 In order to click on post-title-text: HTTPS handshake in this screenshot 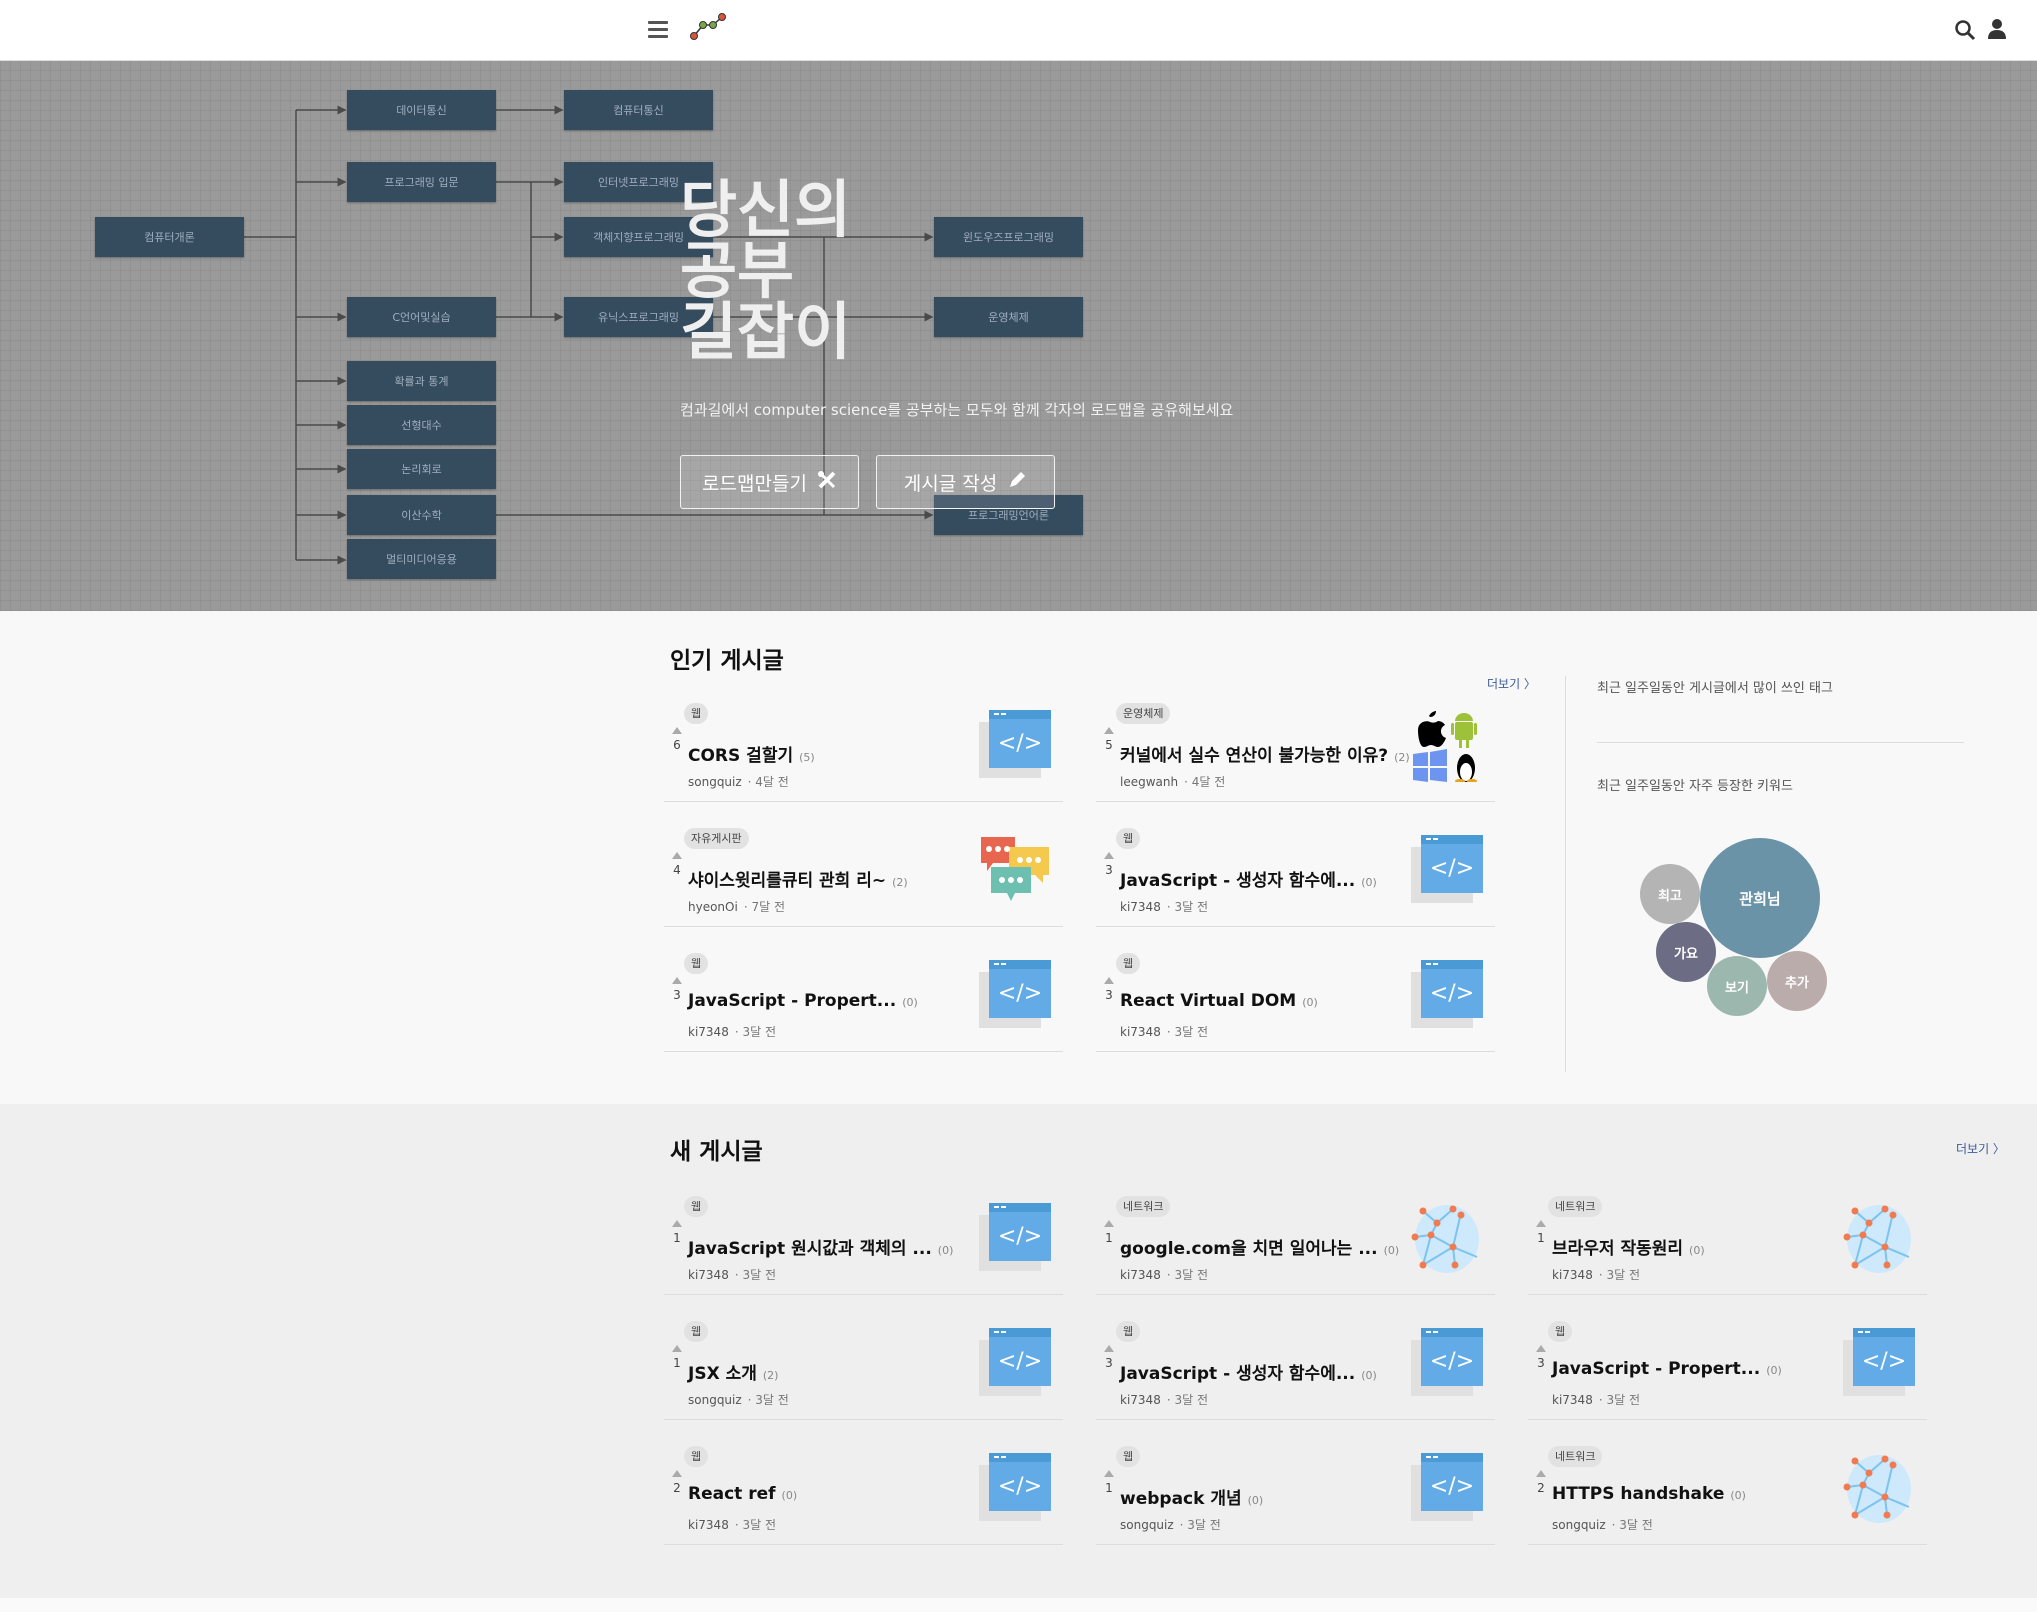, I will do `click(1638, 1494)`.